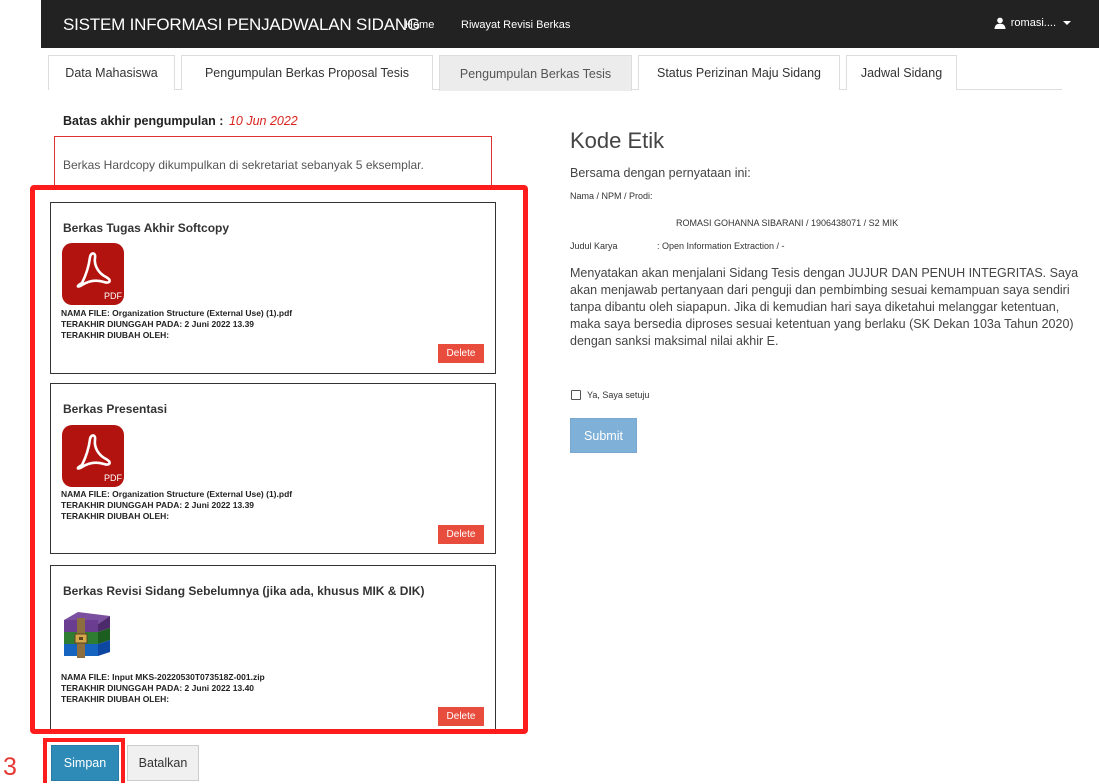  I want to click on agree-checkbox-row: Ya, Saya setuju, so click(610, 395).